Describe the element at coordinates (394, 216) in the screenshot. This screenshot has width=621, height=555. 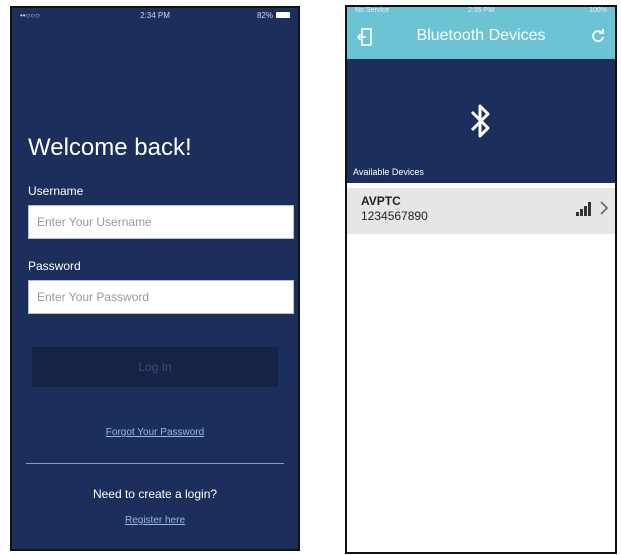
I see `device-id: 1234567890` at that location.